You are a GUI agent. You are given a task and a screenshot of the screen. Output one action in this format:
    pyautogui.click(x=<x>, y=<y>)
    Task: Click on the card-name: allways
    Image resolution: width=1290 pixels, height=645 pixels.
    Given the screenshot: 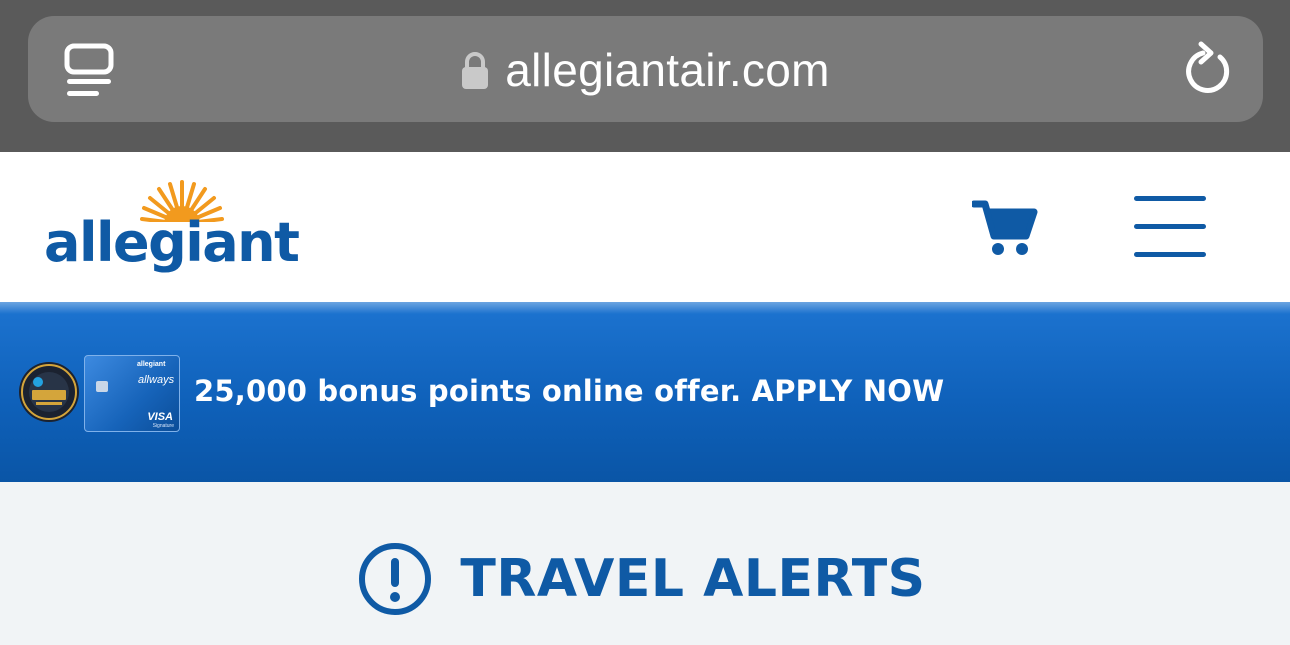 What is the action you would take?
    pyautogui.click(x=156, y=380)
    